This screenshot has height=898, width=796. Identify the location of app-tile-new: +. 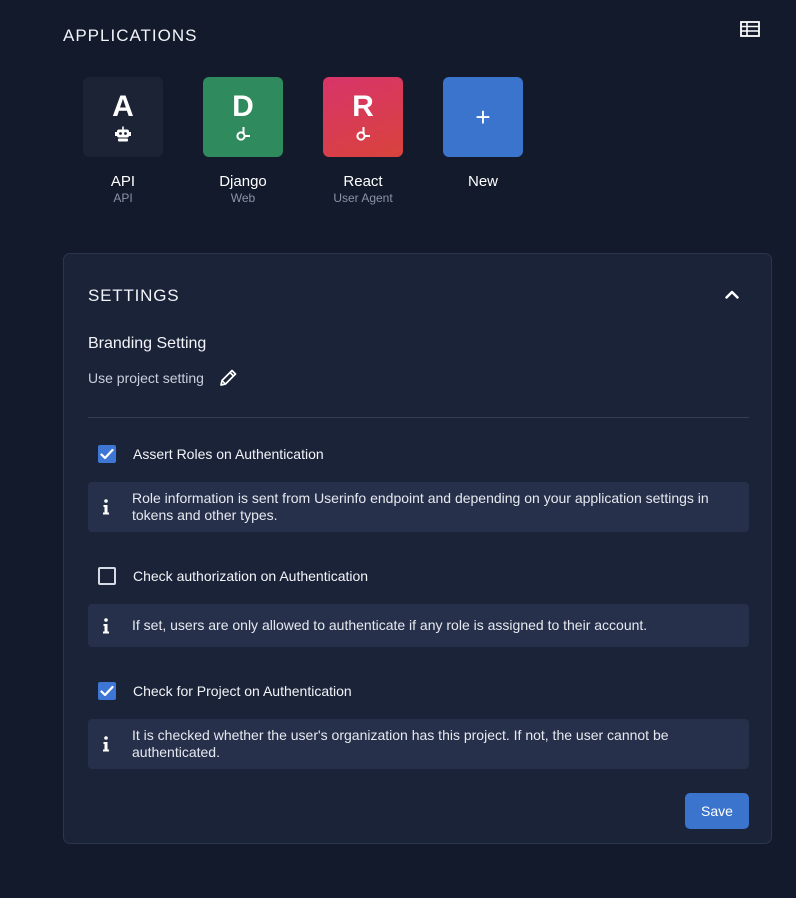
(483, 117).